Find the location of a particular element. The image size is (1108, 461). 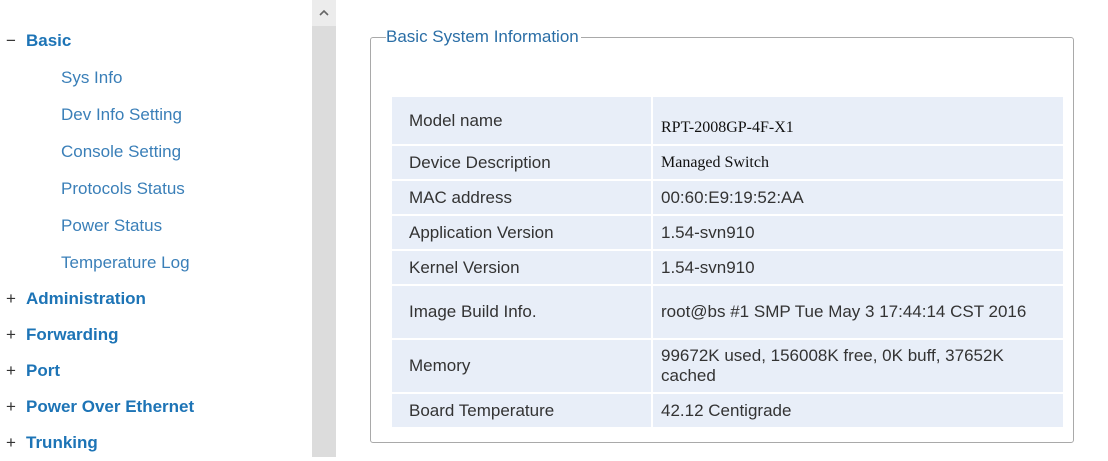

row-label: Application Version is located at coordinates (522, 232).